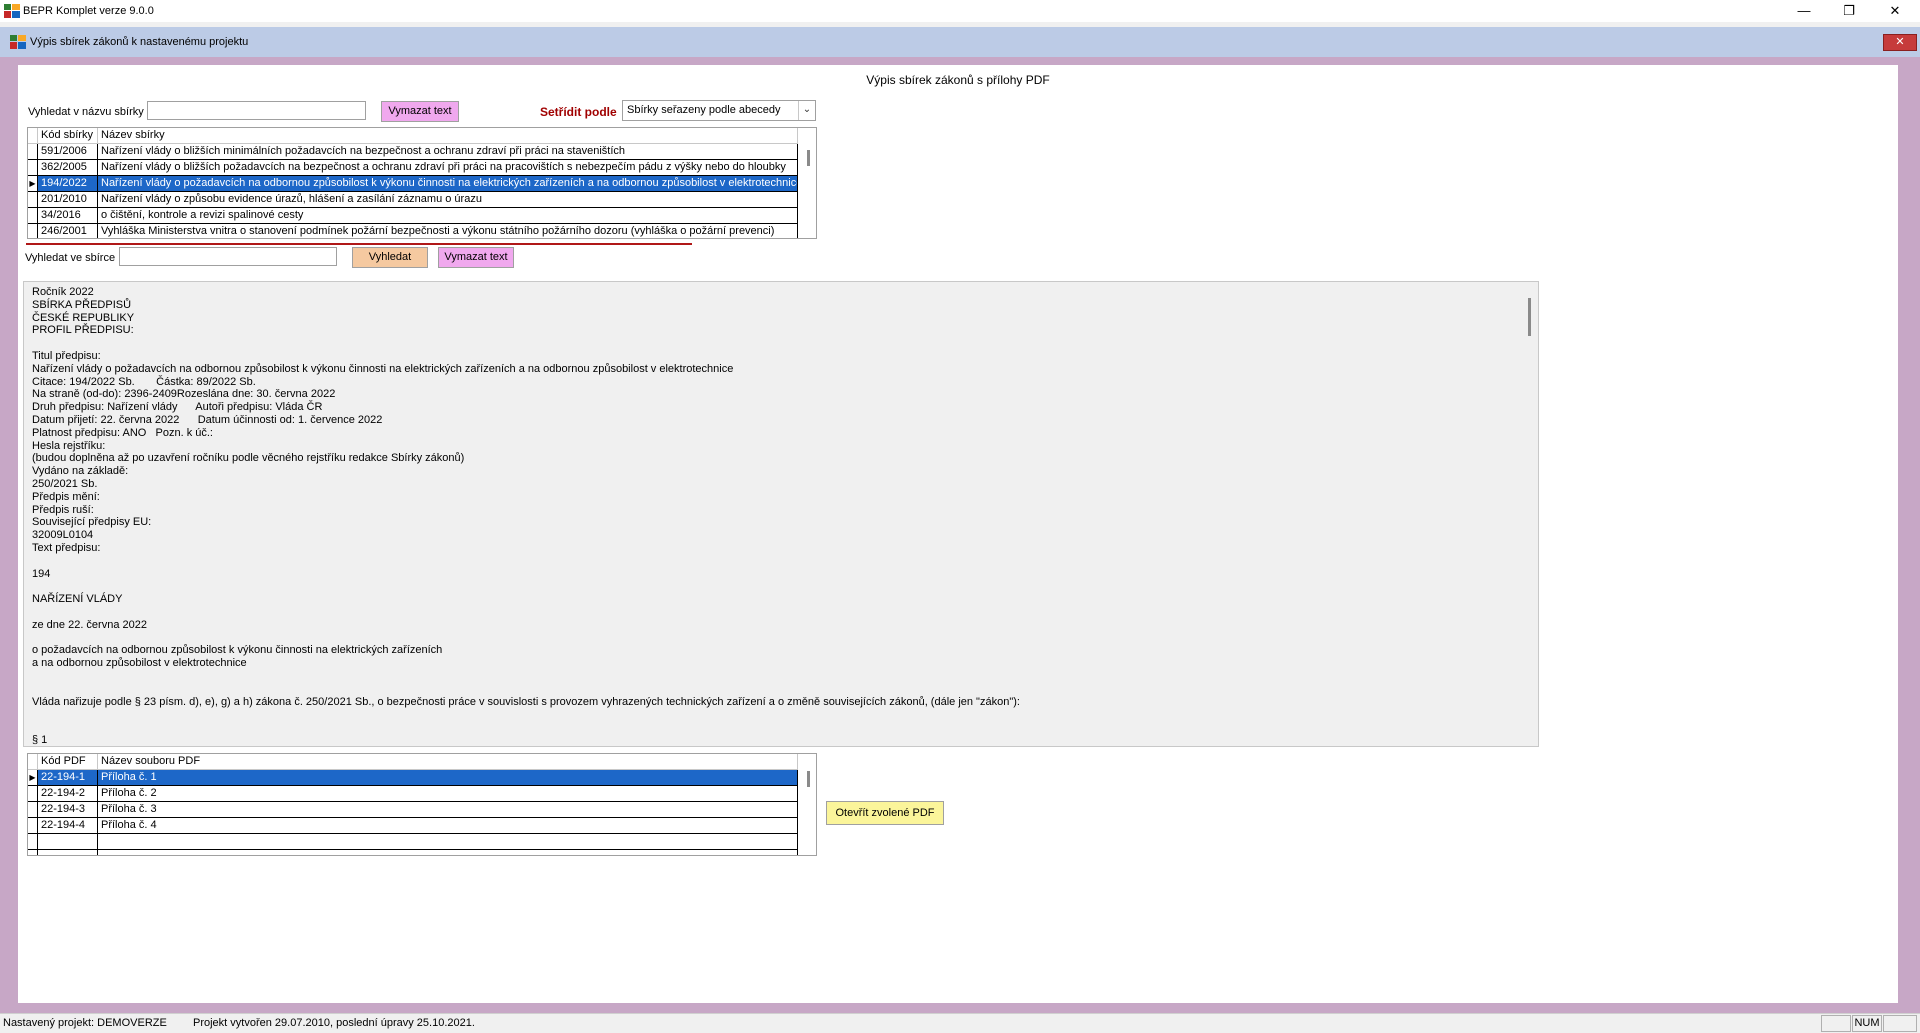  What do you see at coordinates (1895, 11) in the screenshot?
I see `close-icon: ✕` at bounding box center [1895, 11].